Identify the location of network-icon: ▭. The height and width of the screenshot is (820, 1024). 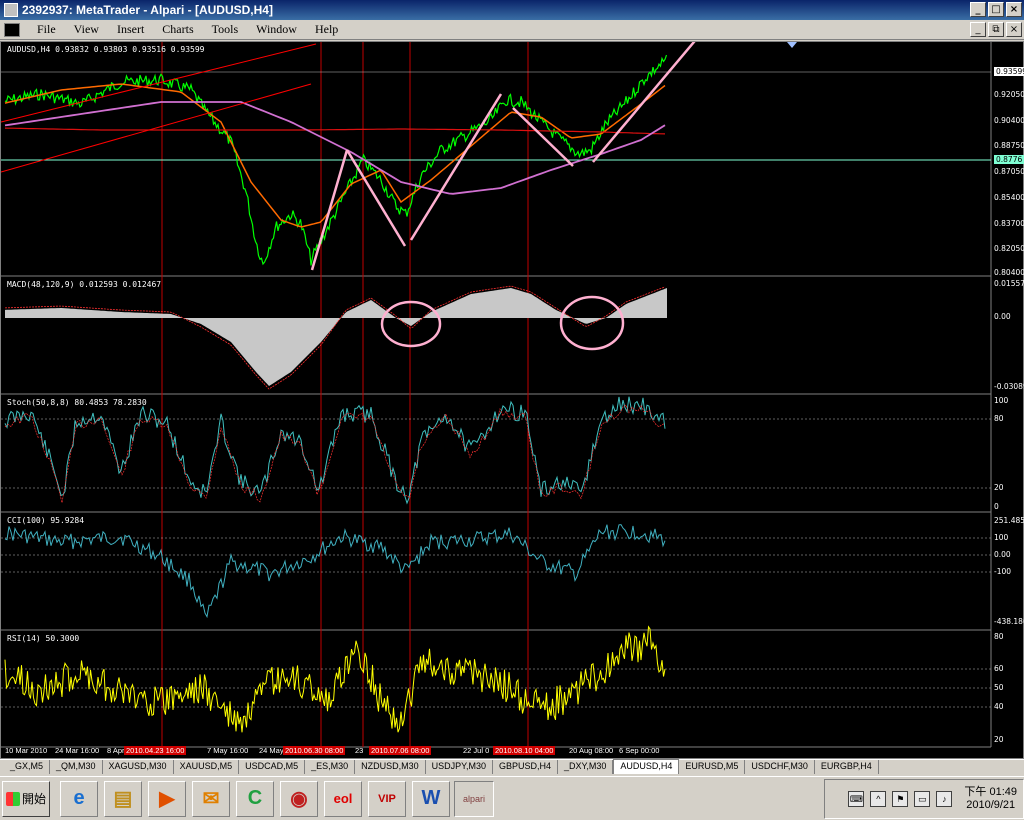
(922, 799).